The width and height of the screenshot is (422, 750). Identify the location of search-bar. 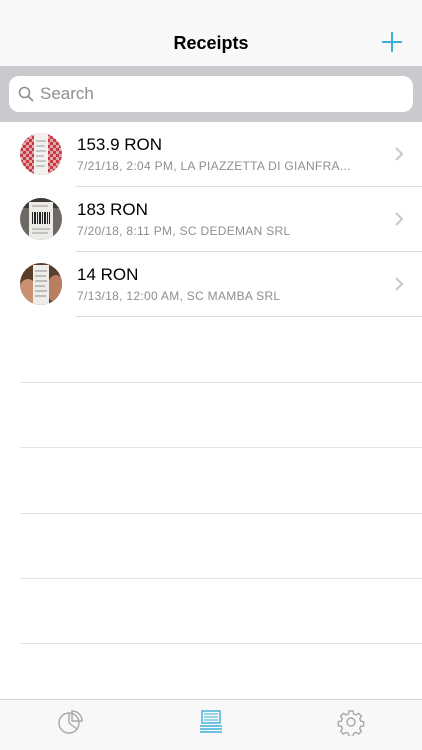
(211, 94).